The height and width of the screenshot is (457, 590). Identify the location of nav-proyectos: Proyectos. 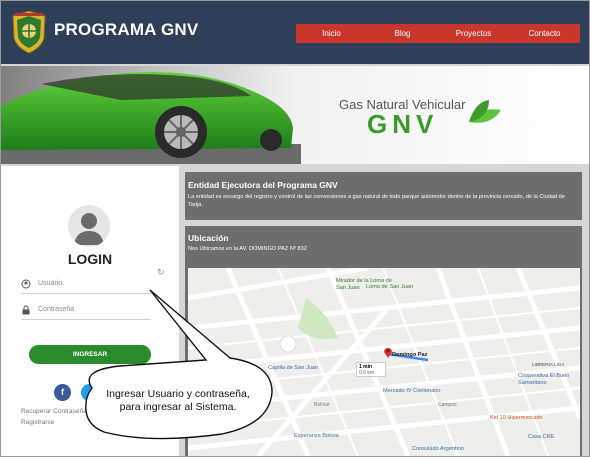
(473, 33).